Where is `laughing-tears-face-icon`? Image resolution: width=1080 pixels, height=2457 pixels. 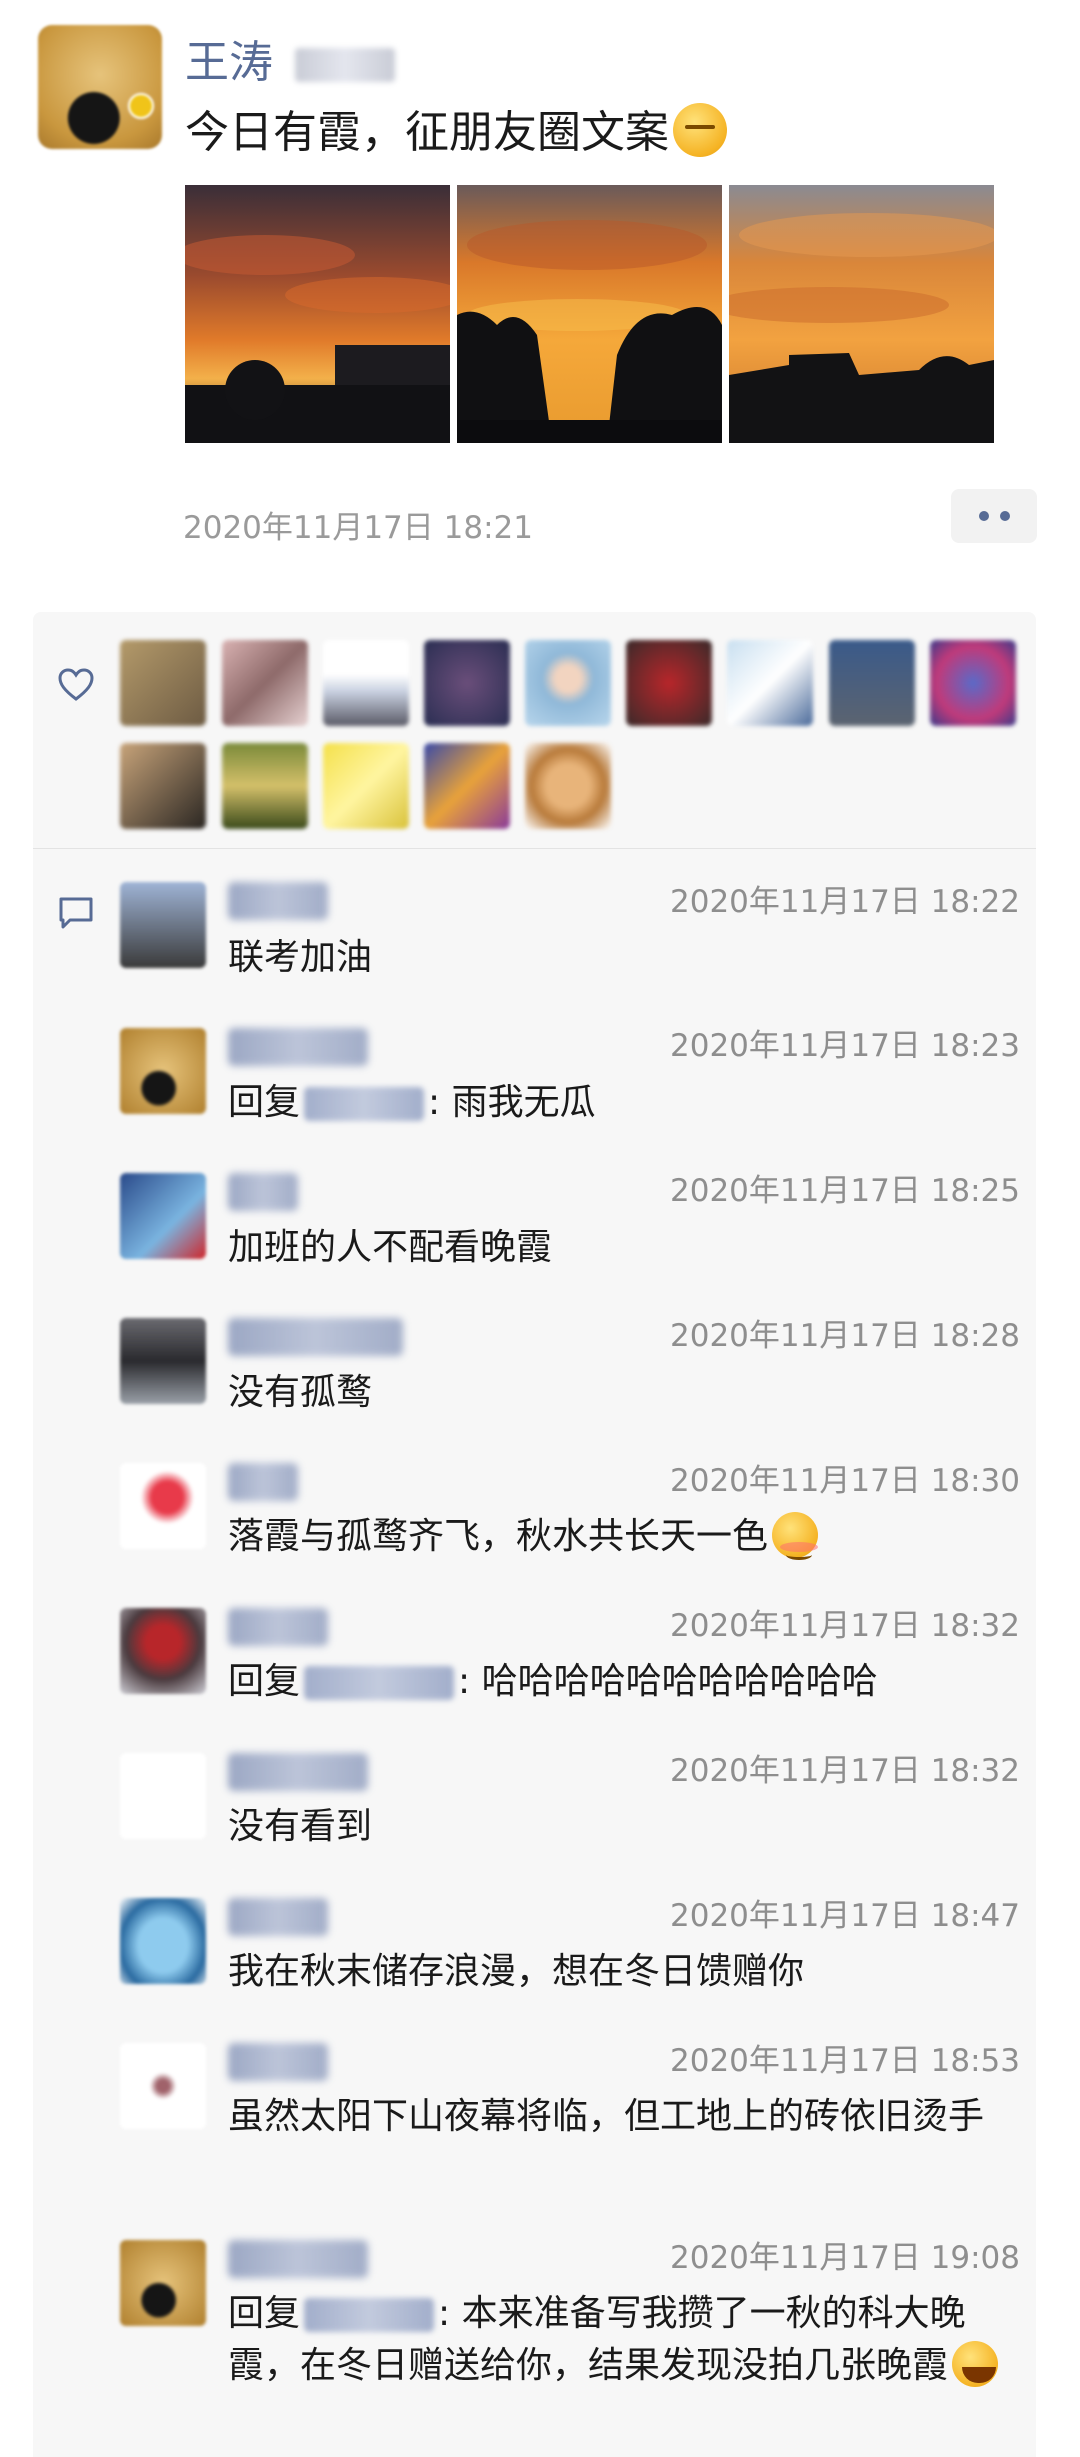 laughing-tears-face-icon is located at coordinates (975, 2364).